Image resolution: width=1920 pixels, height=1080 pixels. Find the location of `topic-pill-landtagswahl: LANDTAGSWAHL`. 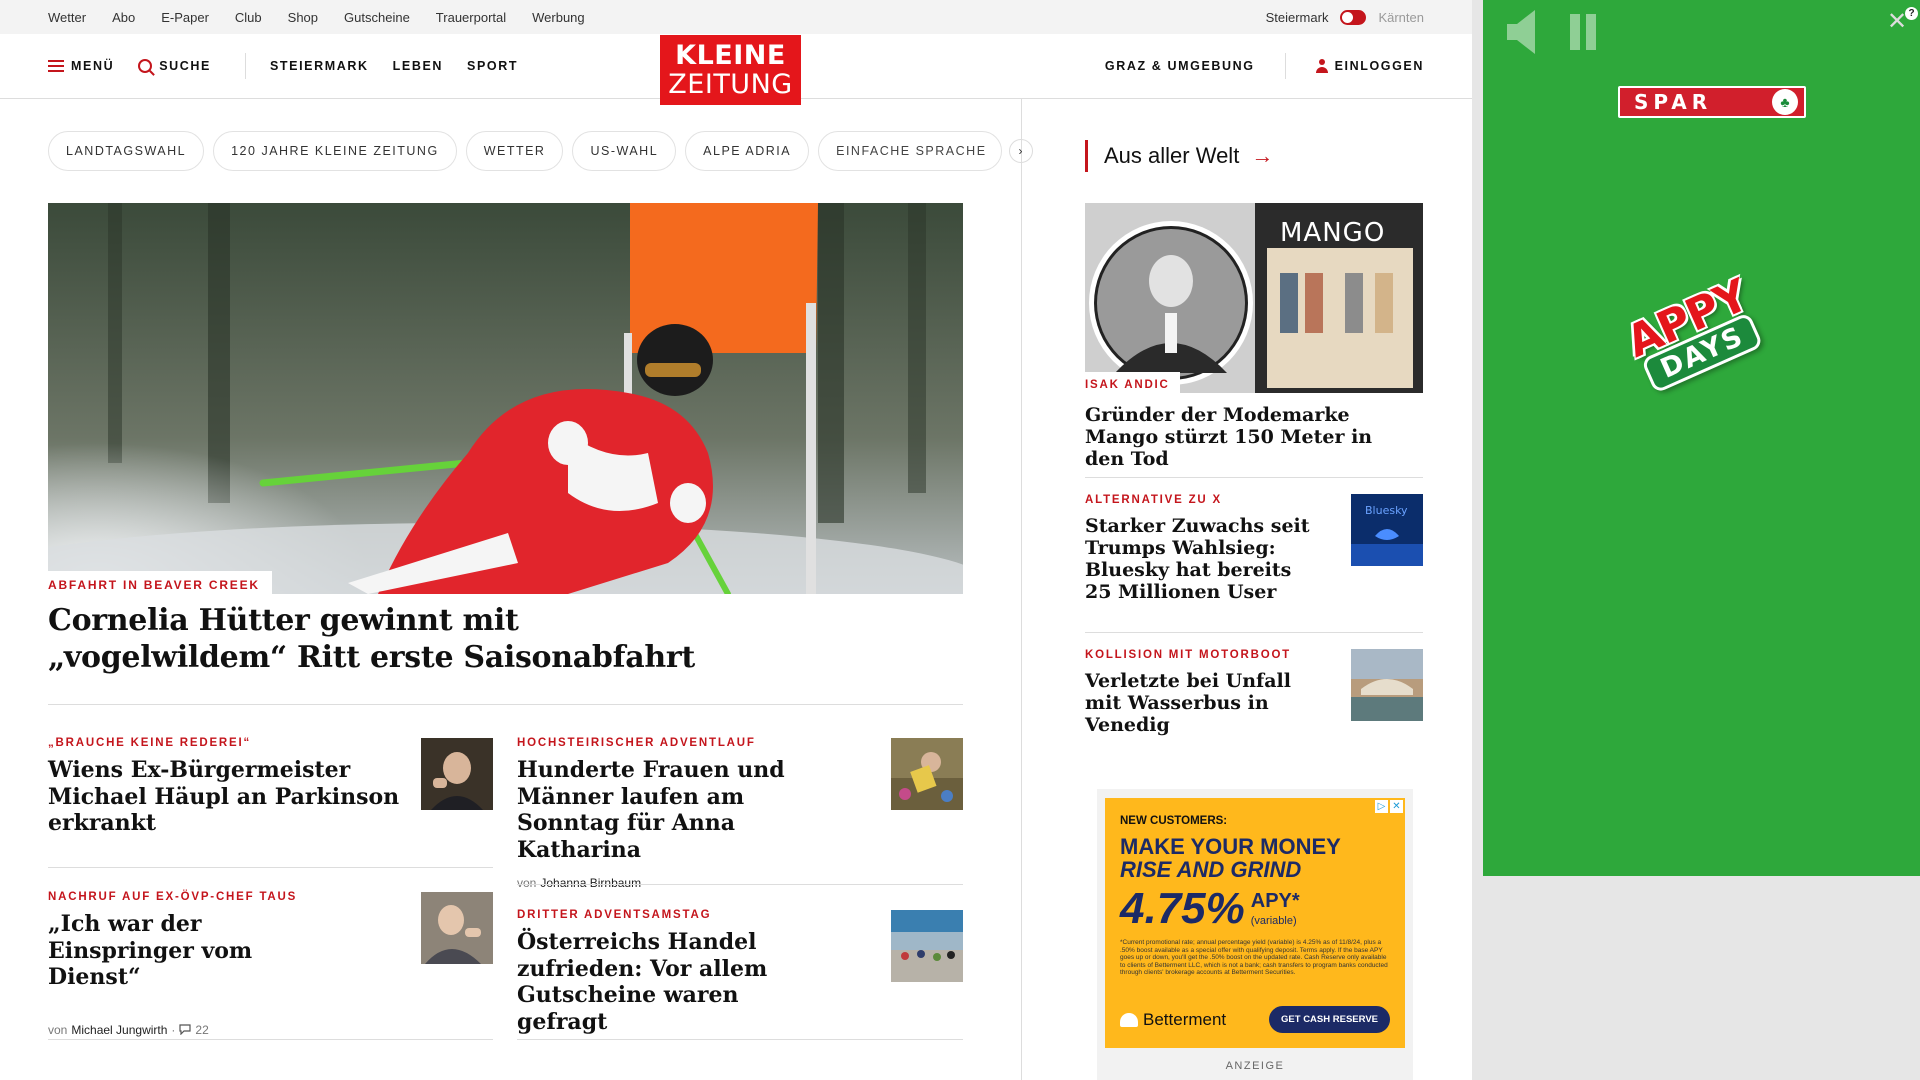

topic-pill-landtagswahl: LANDTAGSWAHL is located at coordinates (126, 151).